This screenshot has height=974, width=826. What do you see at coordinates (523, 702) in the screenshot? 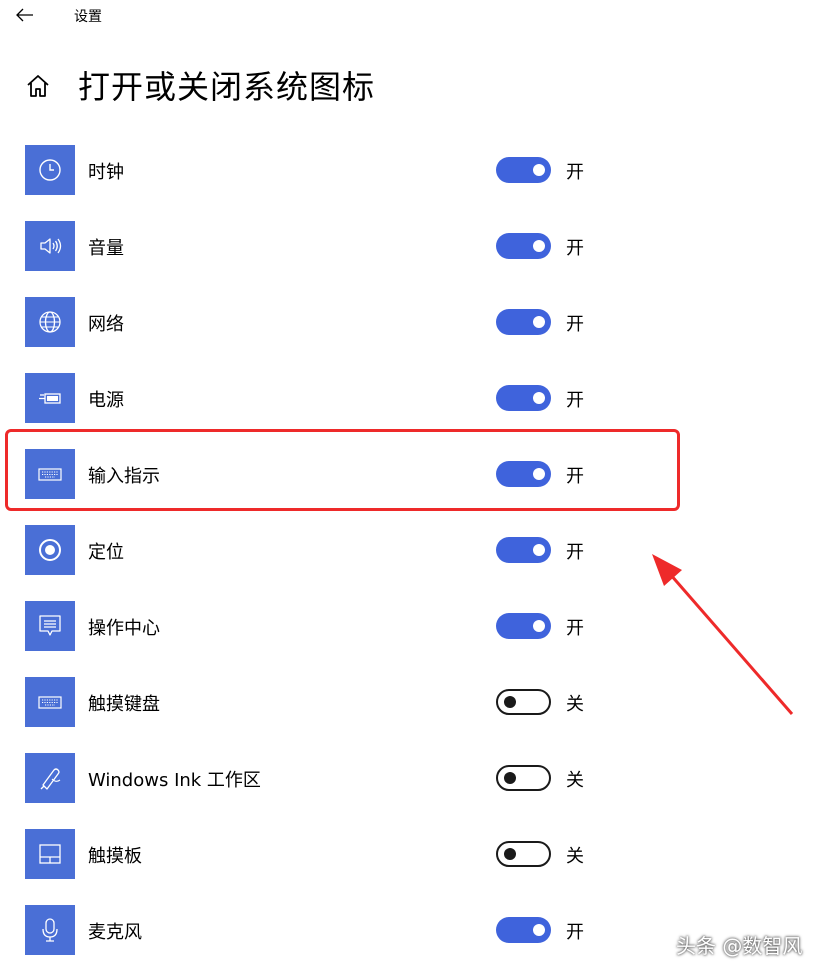
I see `touch-keyboard-toggle` at bounding box center [523, 702].